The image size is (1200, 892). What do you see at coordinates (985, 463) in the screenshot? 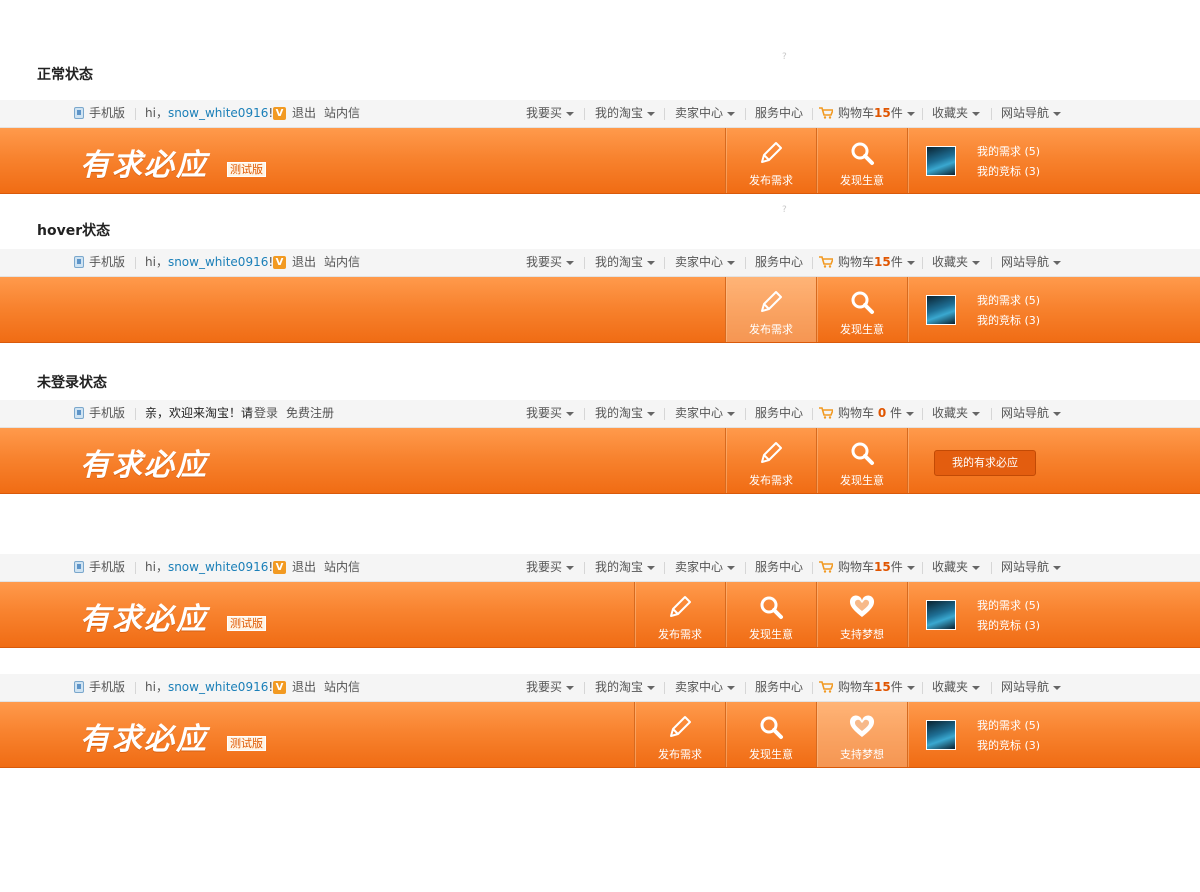
I see `my-center-button: 我的有求必应` at bounding box center [985, 463].